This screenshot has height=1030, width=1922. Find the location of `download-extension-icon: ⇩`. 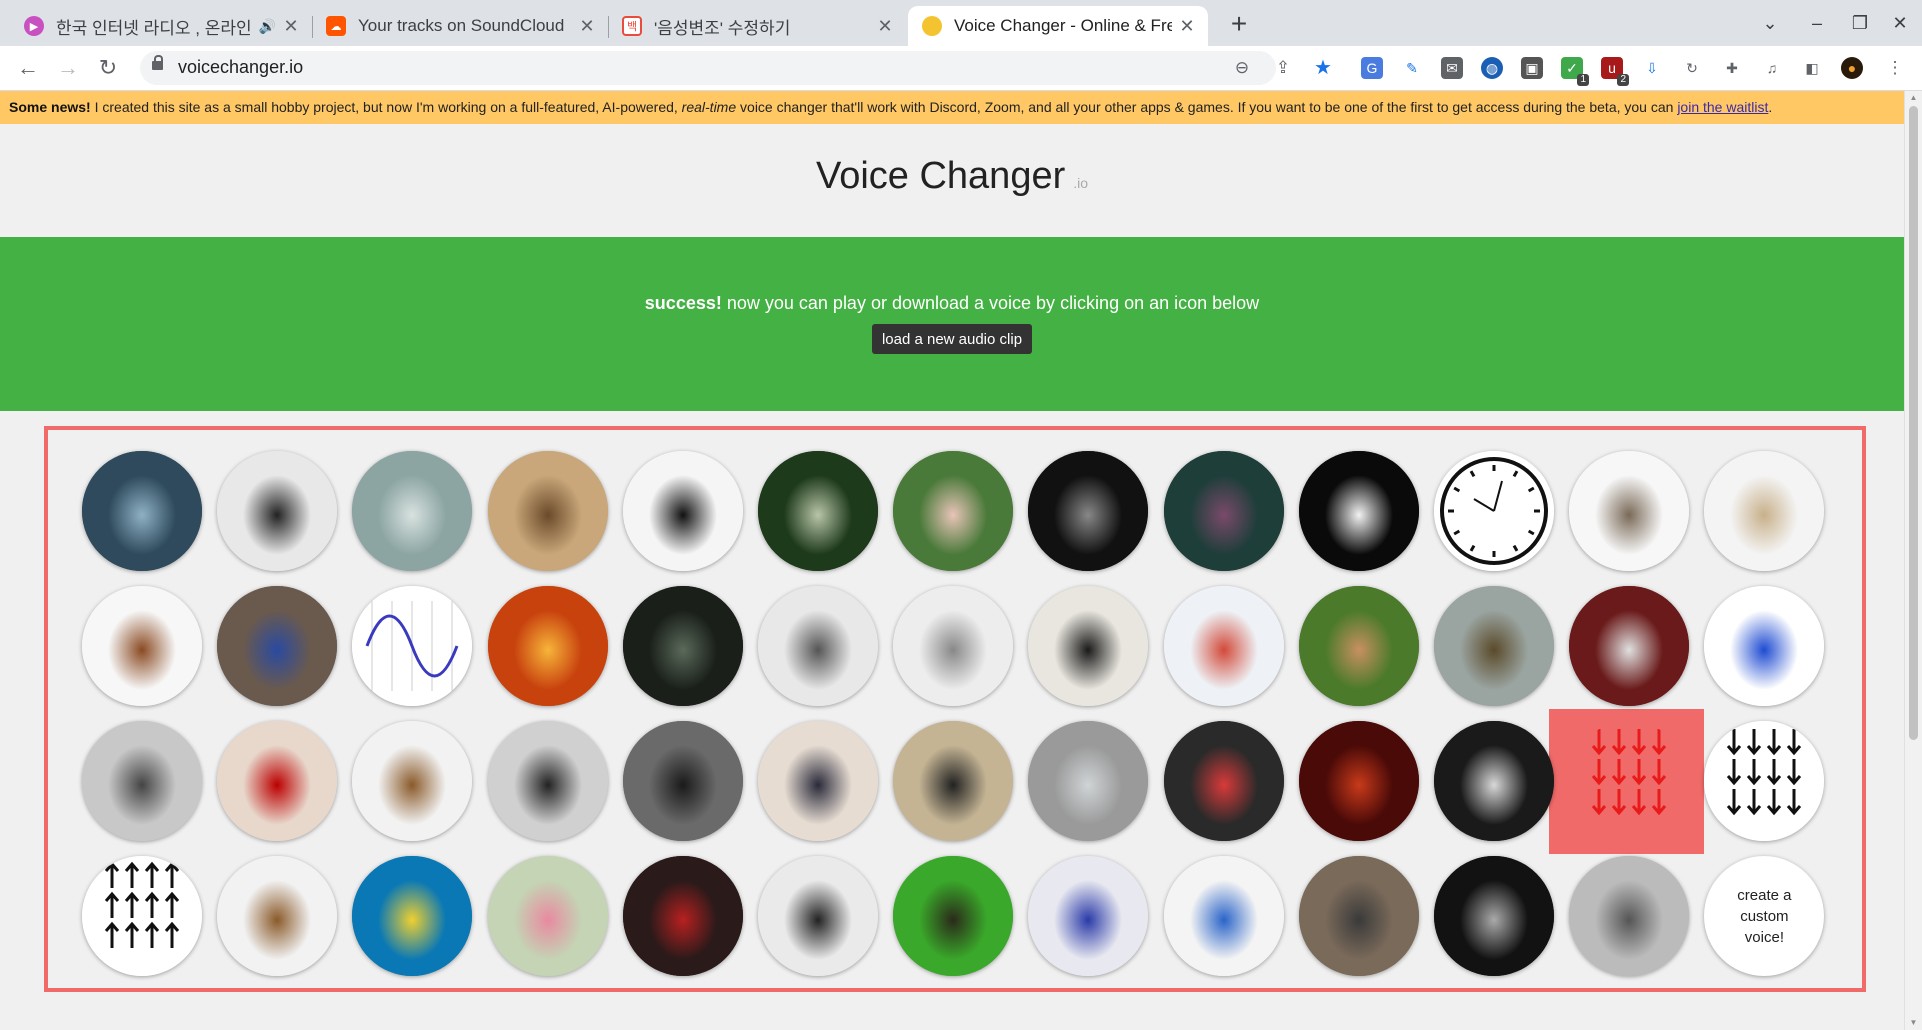

download-extension-icon: ⇩ is located at coordinates (1652, 68).